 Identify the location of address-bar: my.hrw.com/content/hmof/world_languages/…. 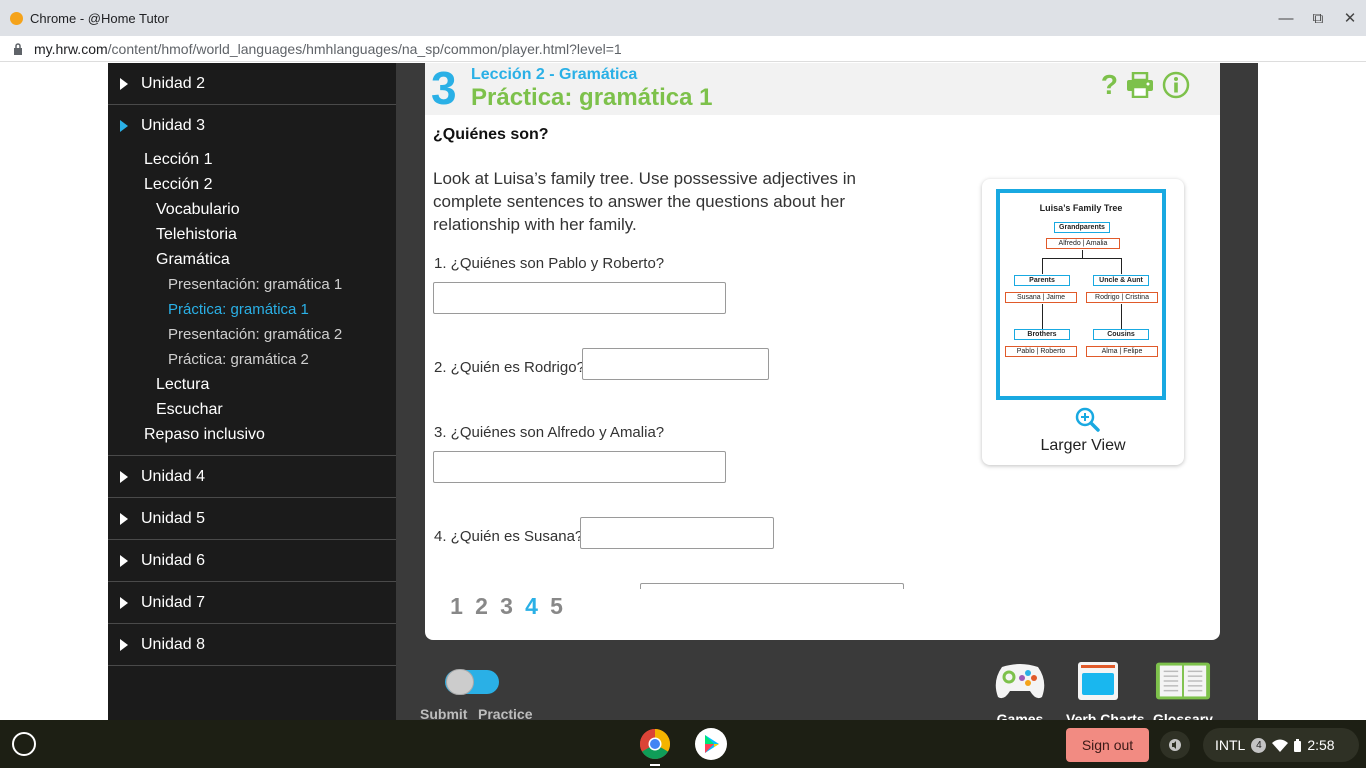
(683, 49).